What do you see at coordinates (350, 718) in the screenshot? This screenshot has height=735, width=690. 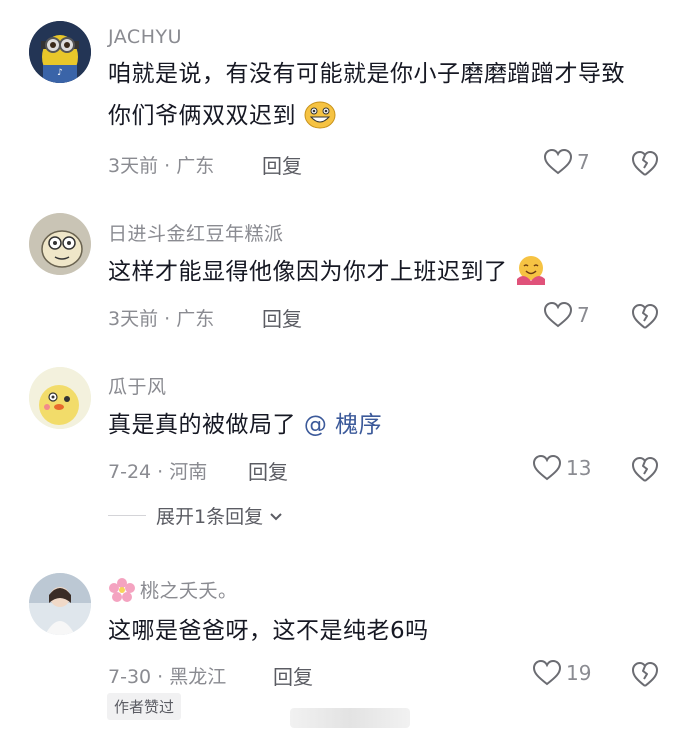 I see `watermark` at bounding box center [350, 718].